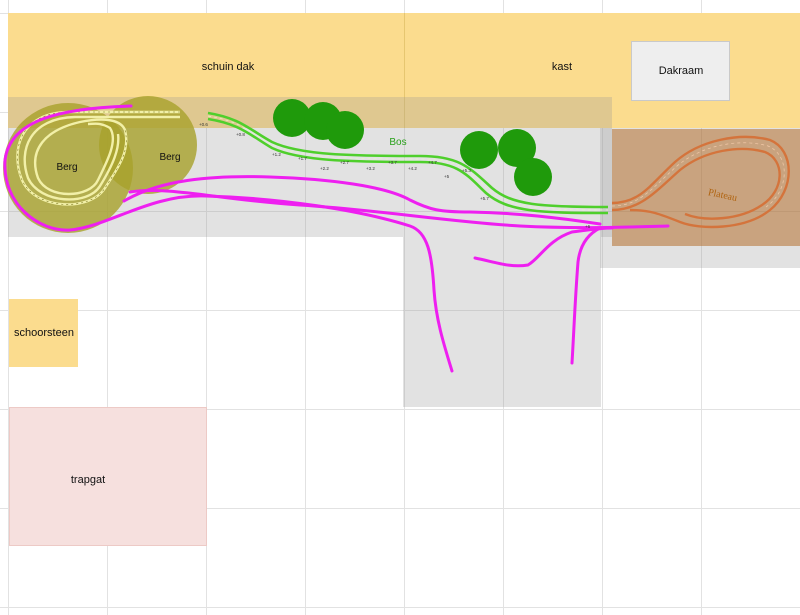 This screenshot has width=800, height=615. I want to click on height-mark: +0.6, so click(203, 124).